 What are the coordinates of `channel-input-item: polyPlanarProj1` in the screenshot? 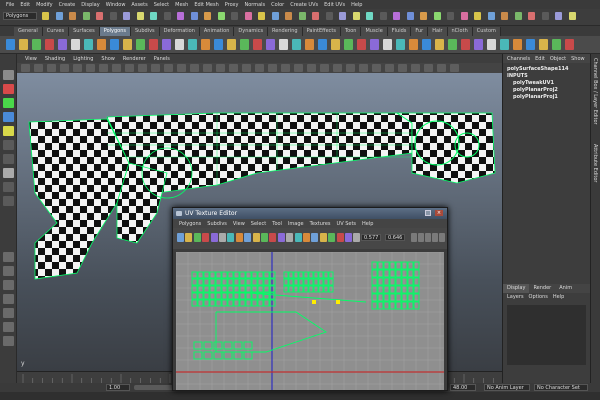 It's located at (546, 97).